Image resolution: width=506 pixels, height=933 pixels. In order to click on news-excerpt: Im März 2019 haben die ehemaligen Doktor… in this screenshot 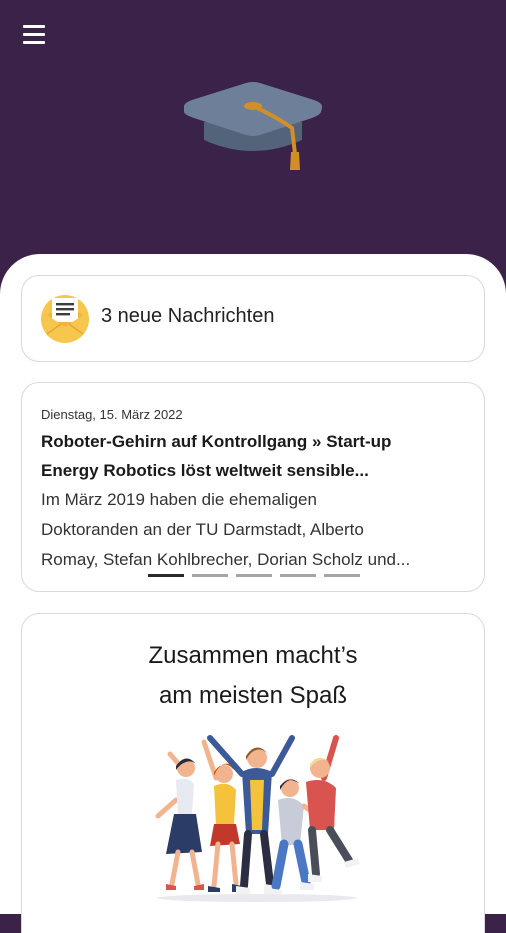, I will do `click(256, 530)`.